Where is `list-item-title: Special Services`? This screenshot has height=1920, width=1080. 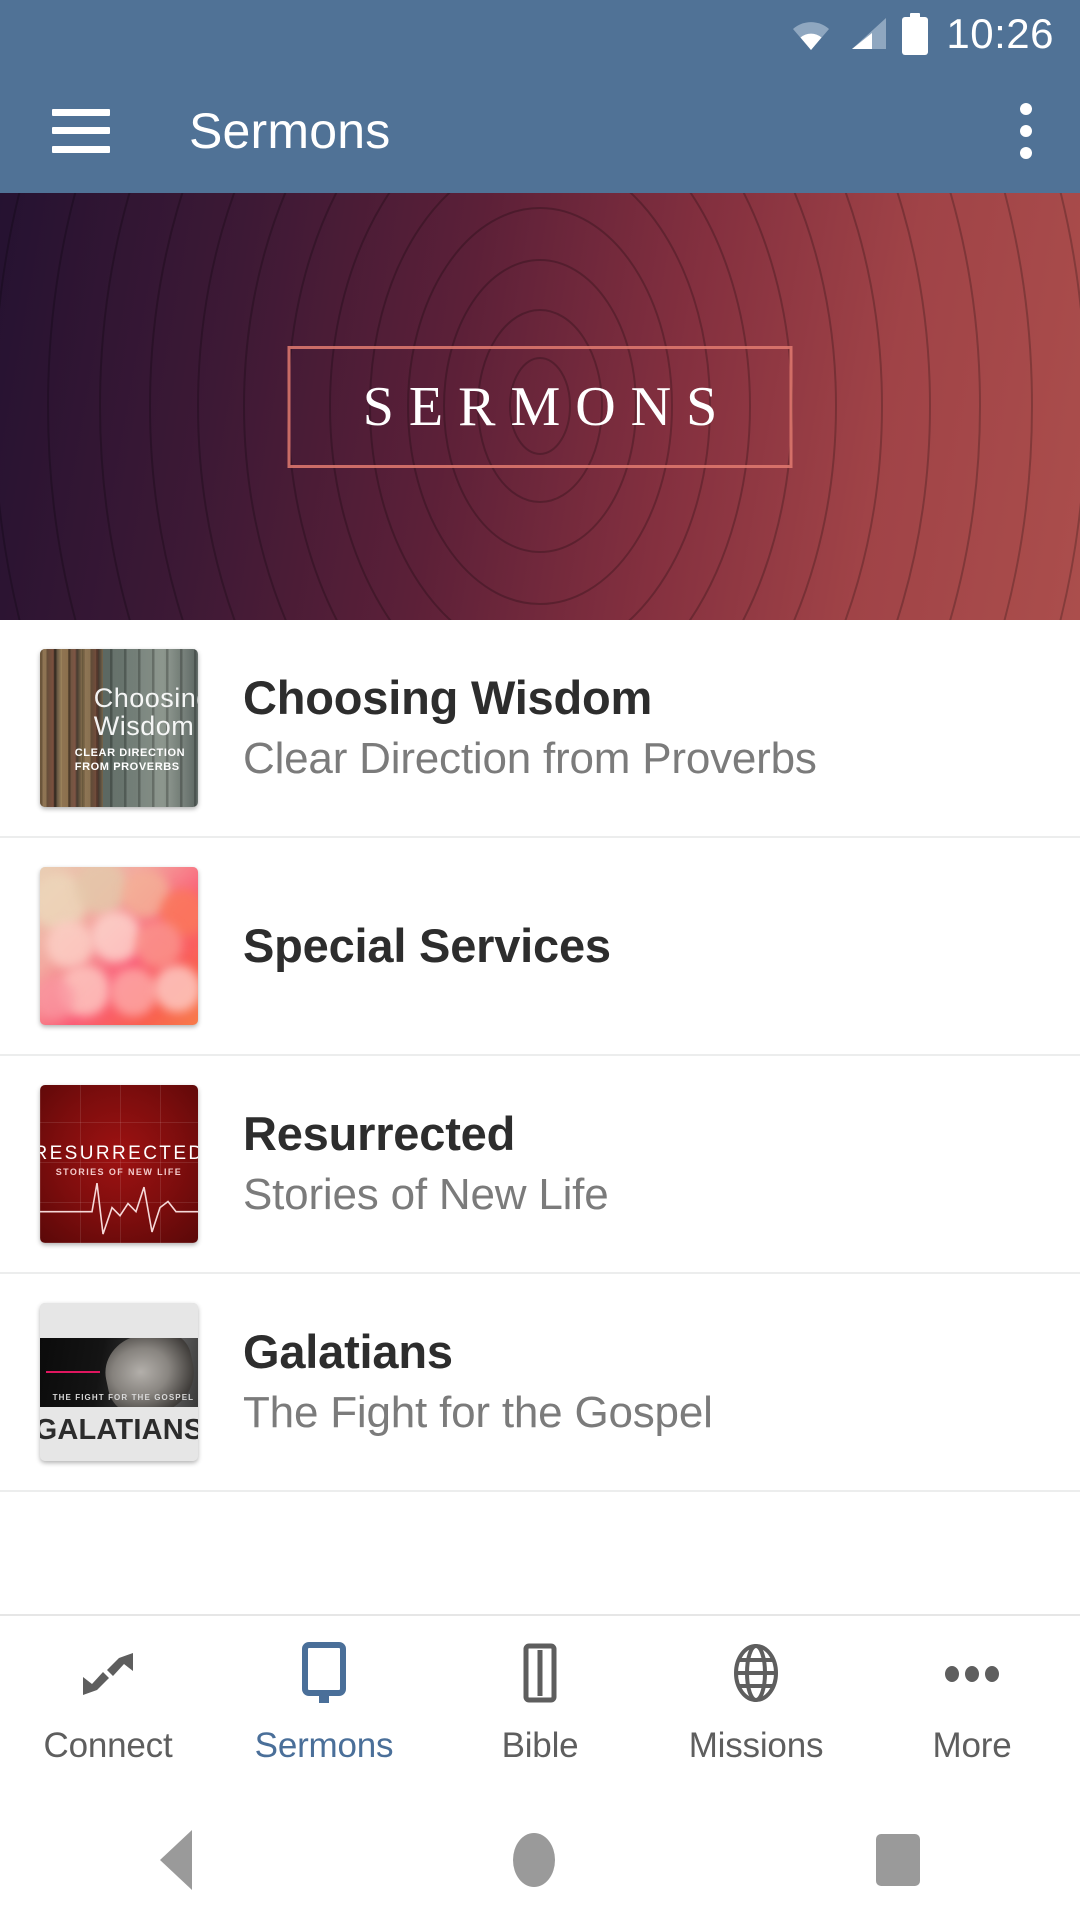
list-item-title: Special Services is located at coordinates (427, 945).